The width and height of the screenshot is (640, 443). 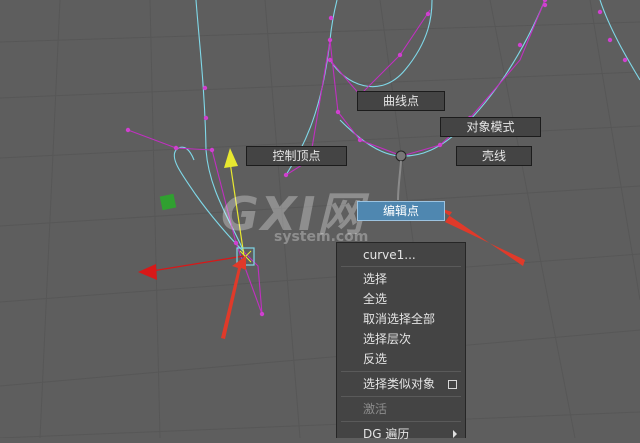 I want to click on menu-item-deselect-all: 取消选择全部, so click(x=410, y=319).